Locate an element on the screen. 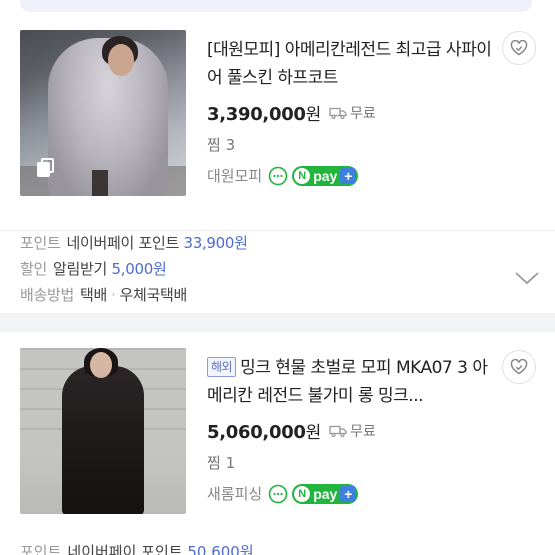 The image size is (555, 555). zzim-count: 찜 3 is located at coordinates (221, 145).